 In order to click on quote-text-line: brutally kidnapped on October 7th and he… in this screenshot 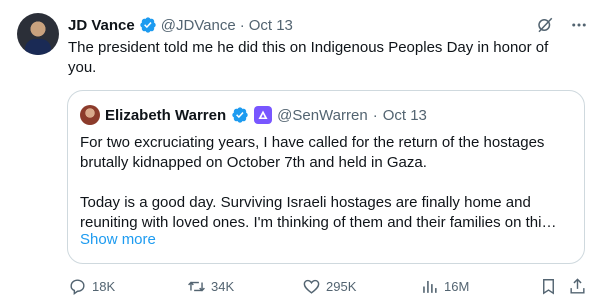, I will do `click(253, 162)`.